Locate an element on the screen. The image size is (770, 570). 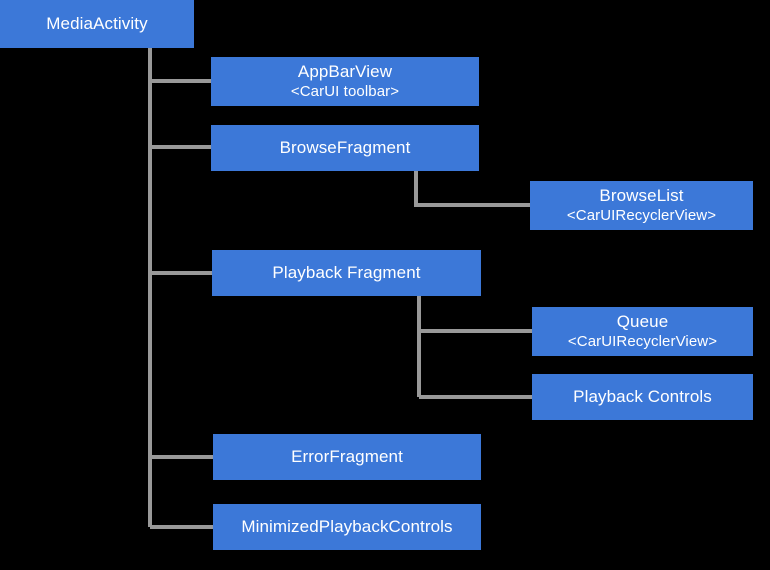
node-playback-fragment: Playback Fragment is located at coordinates (346, 273).